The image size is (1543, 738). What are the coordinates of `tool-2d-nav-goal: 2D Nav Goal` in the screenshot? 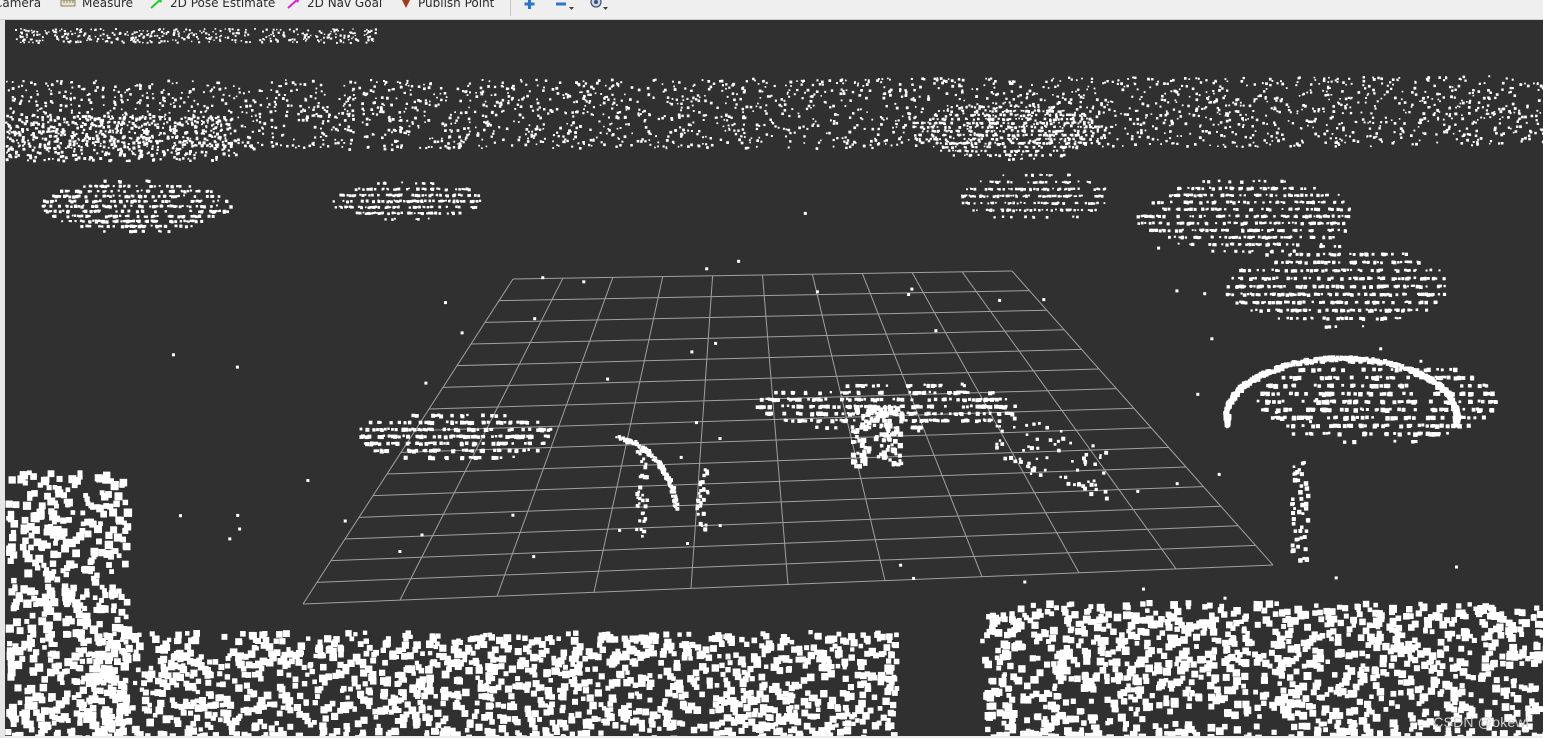 It's located at (334, 5).